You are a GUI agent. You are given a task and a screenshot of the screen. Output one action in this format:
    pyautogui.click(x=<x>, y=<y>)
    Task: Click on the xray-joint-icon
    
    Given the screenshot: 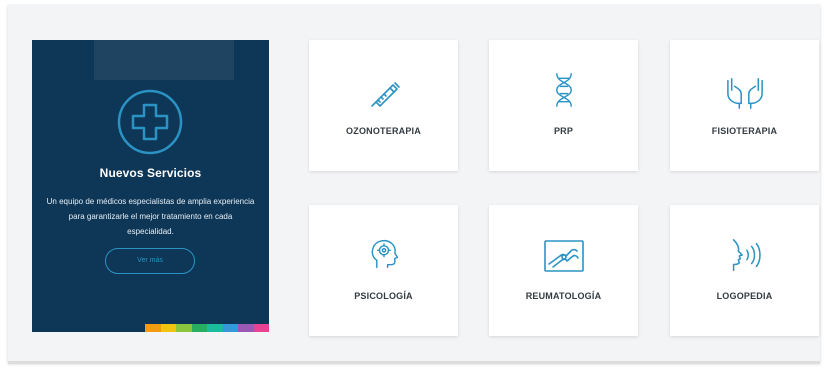 What is the action you would take?
    pyautogui.click(x=563, y=256)
    